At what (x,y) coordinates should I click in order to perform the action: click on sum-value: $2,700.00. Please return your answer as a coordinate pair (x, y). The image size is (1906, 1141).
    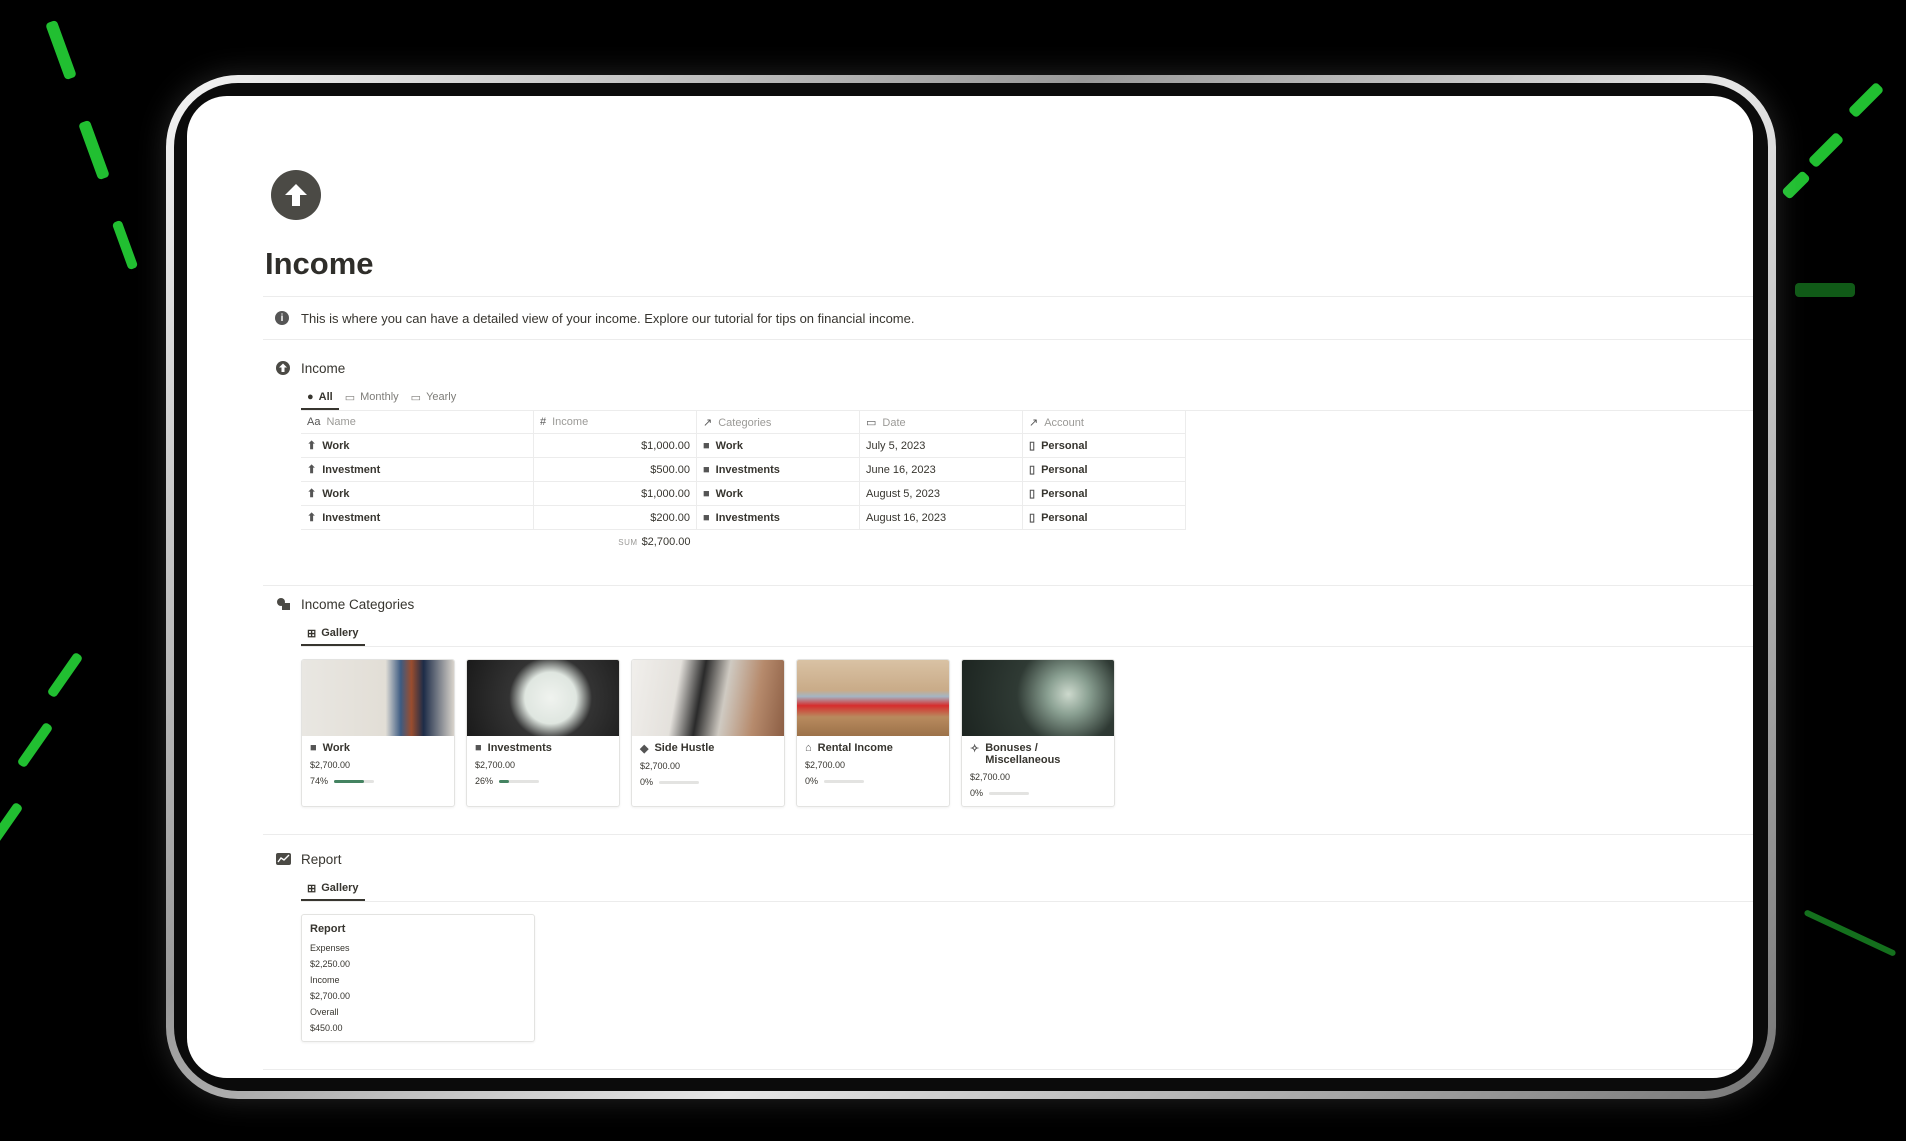
    Looking at the image, I should click on (666, 541).